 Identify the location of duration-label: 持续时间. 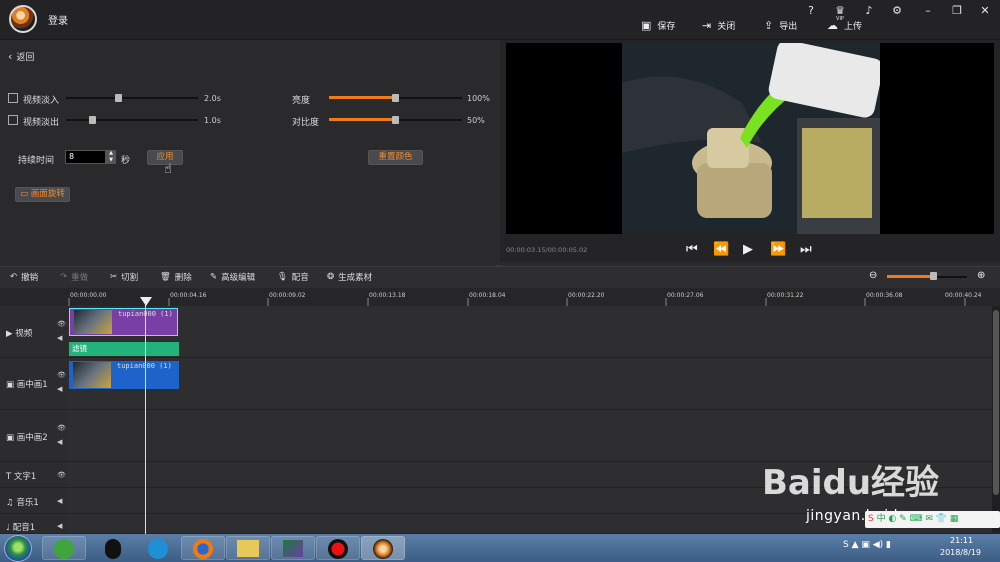
(36, 161).